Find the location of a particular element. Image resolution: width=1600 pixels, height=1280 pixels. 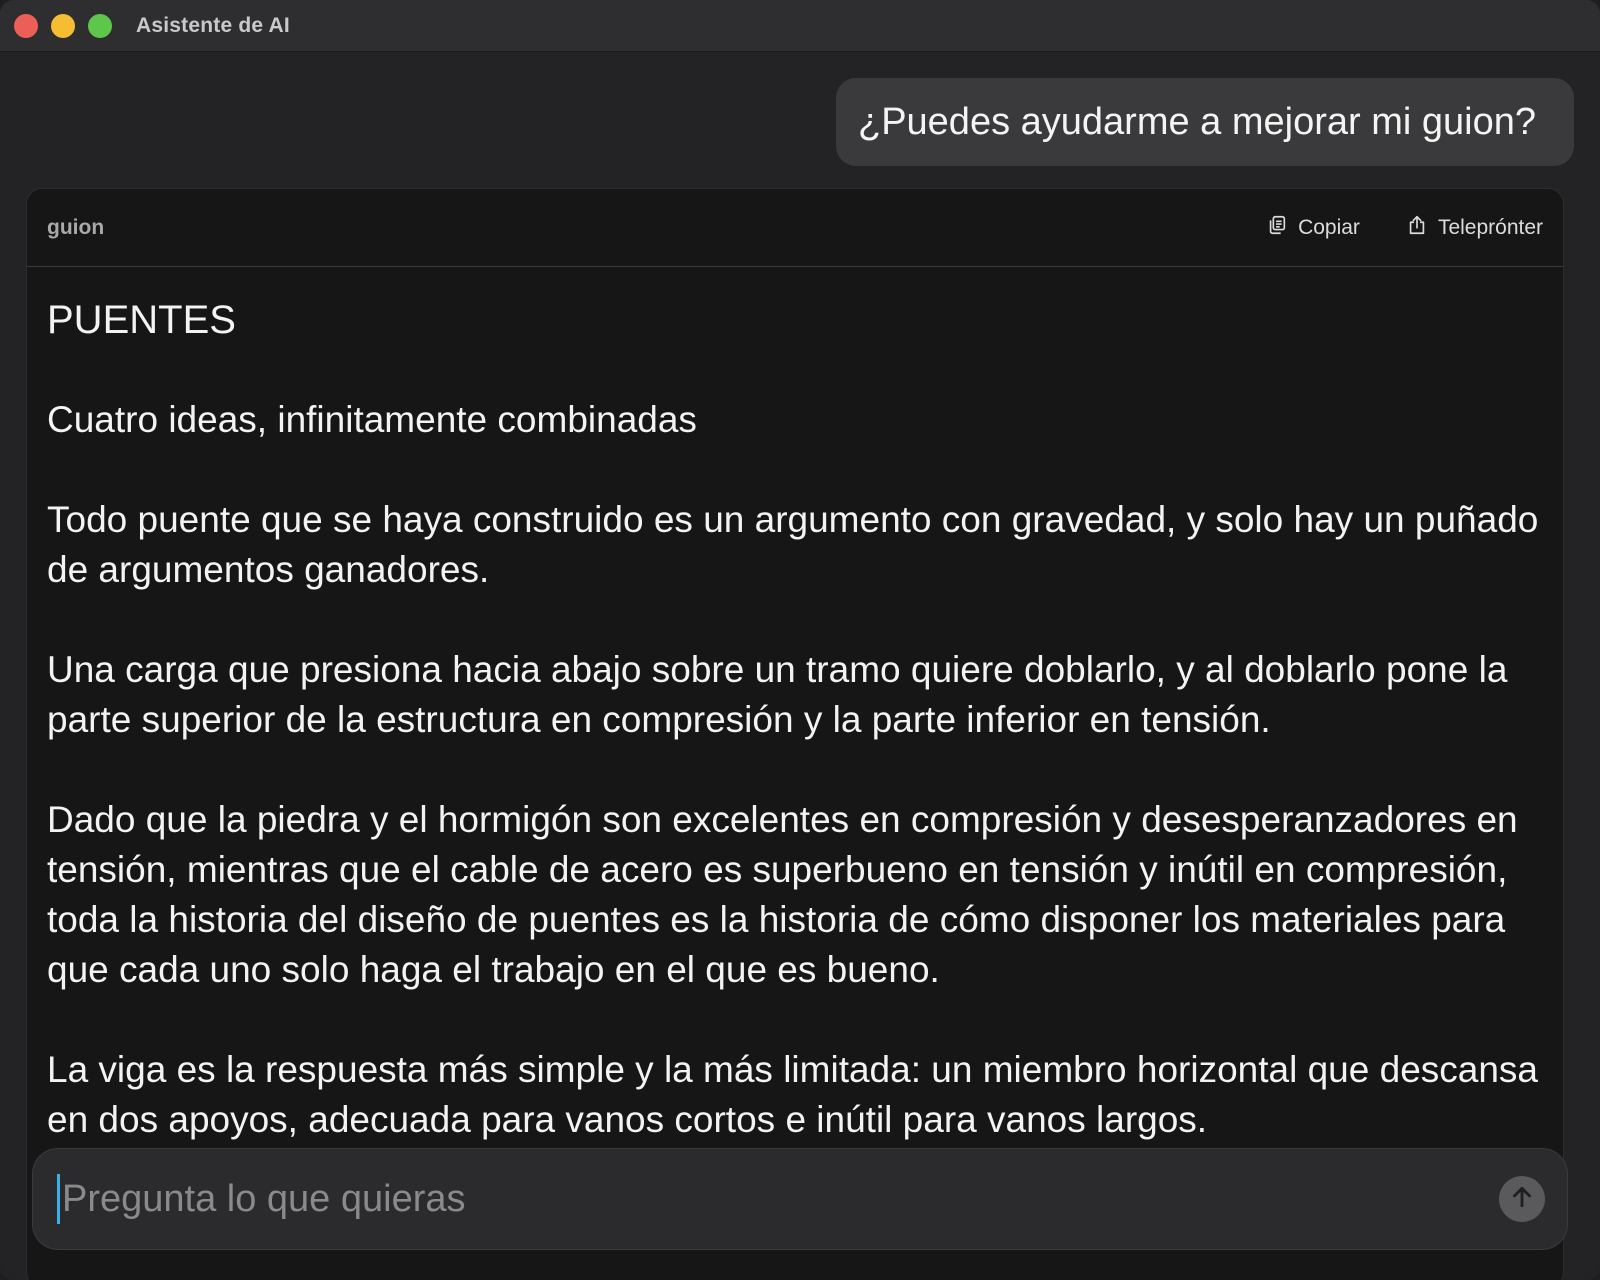

copy-button: Copiar is located at coordinates (1313, 228).